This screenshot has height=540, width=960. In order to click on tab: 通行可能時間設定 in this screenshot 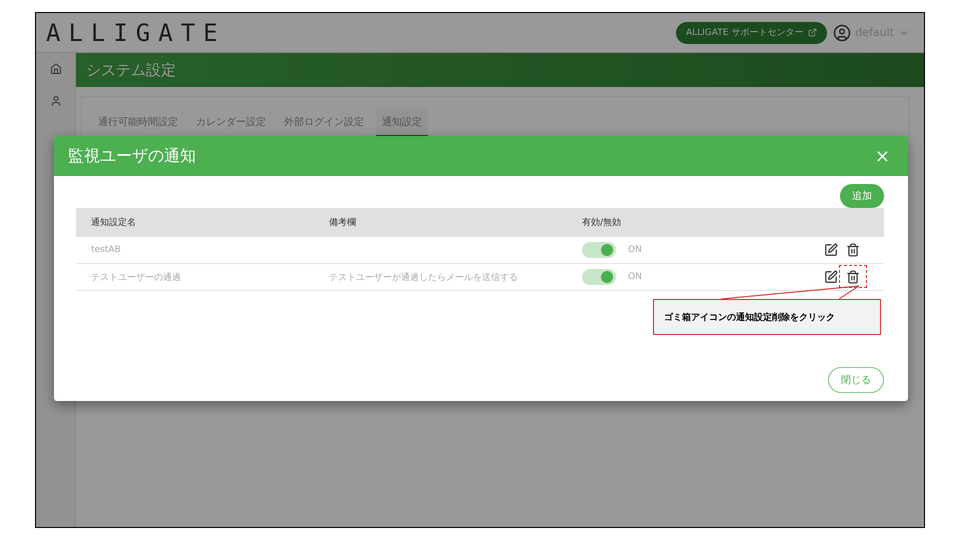, I will do `click(138, 123)`.